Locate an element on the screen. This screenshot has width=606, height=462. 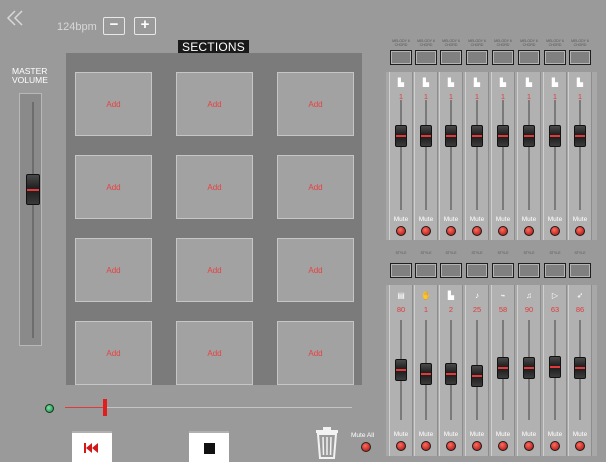
rewind-button is located at coordinates (92, 446).